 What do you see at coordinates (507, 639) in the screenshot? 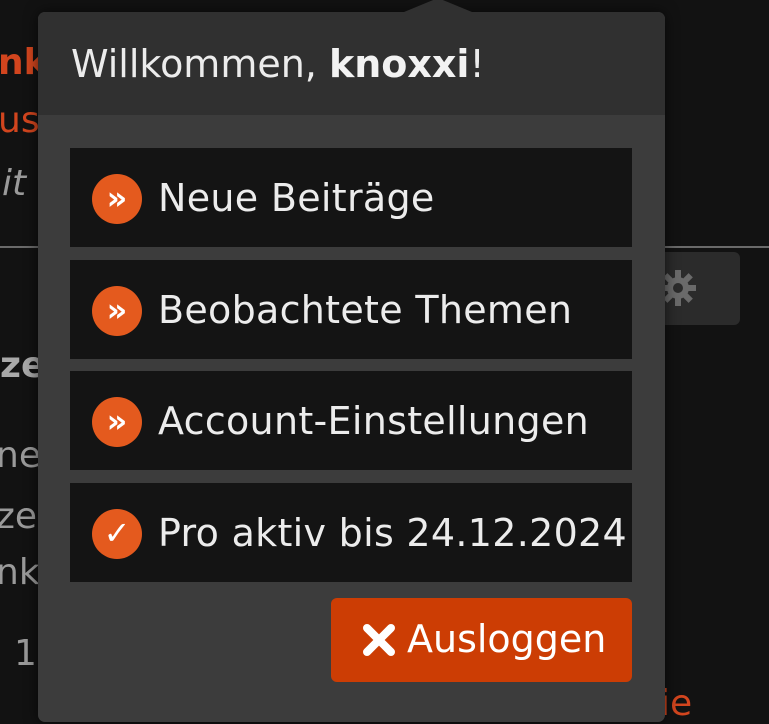
I see `logout-label: Ausloggen` at bounding box center [507, 639].